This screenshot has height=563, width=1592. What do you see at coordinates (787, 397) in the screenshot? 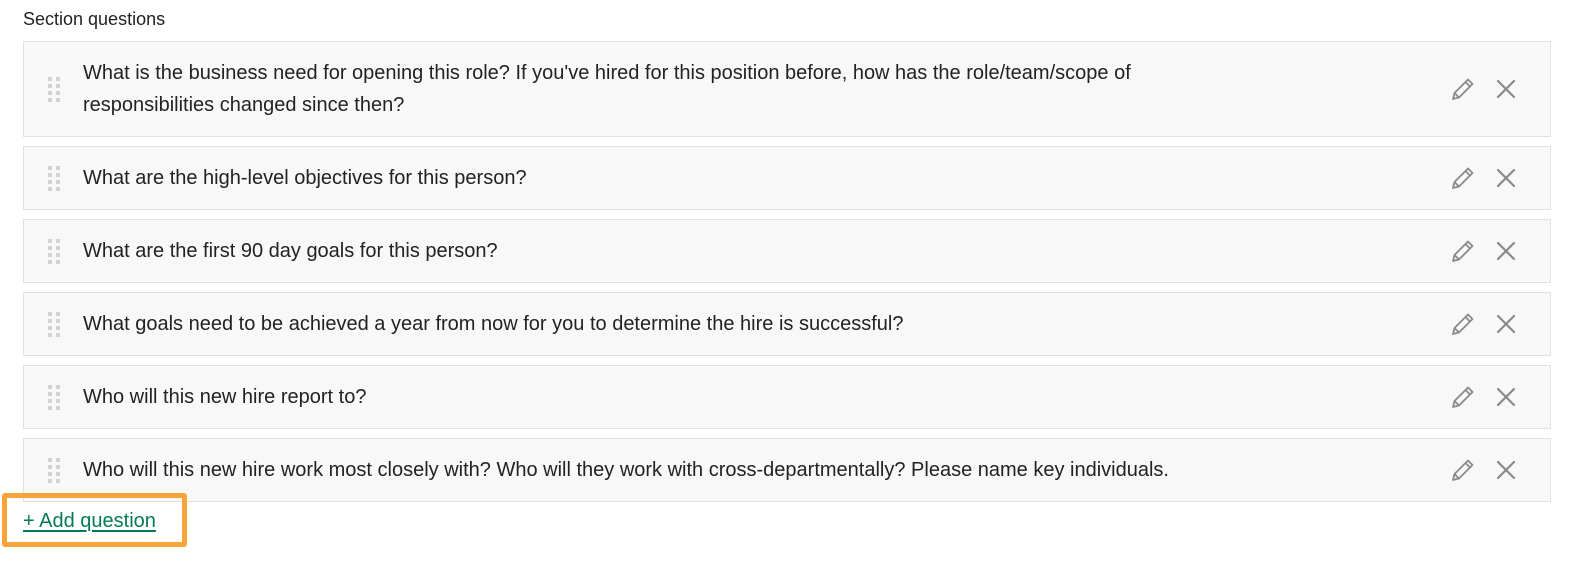
I see `question-row: Who will this new hire report to?` at bounding box center [787, 397].